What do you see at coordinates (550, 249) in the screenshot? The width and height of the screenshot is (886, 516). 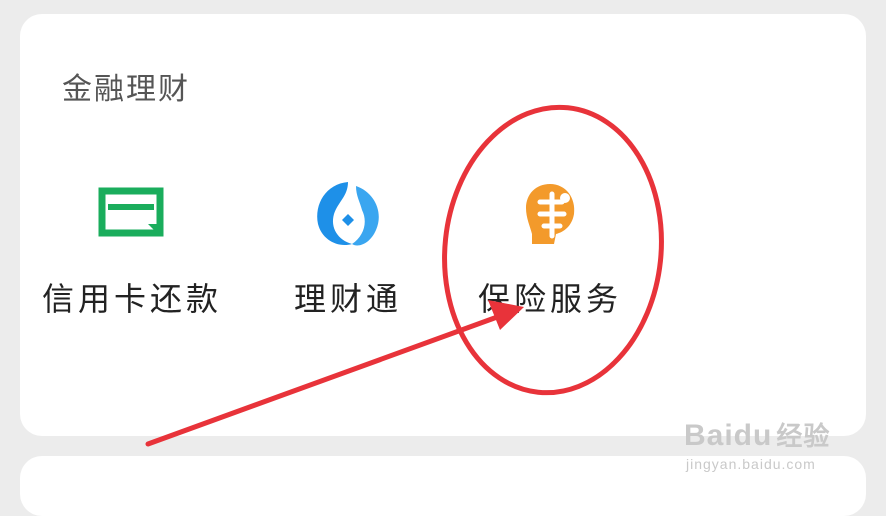 I see `insurance-service-button: 保险服务` at bounding box center [550, 249].